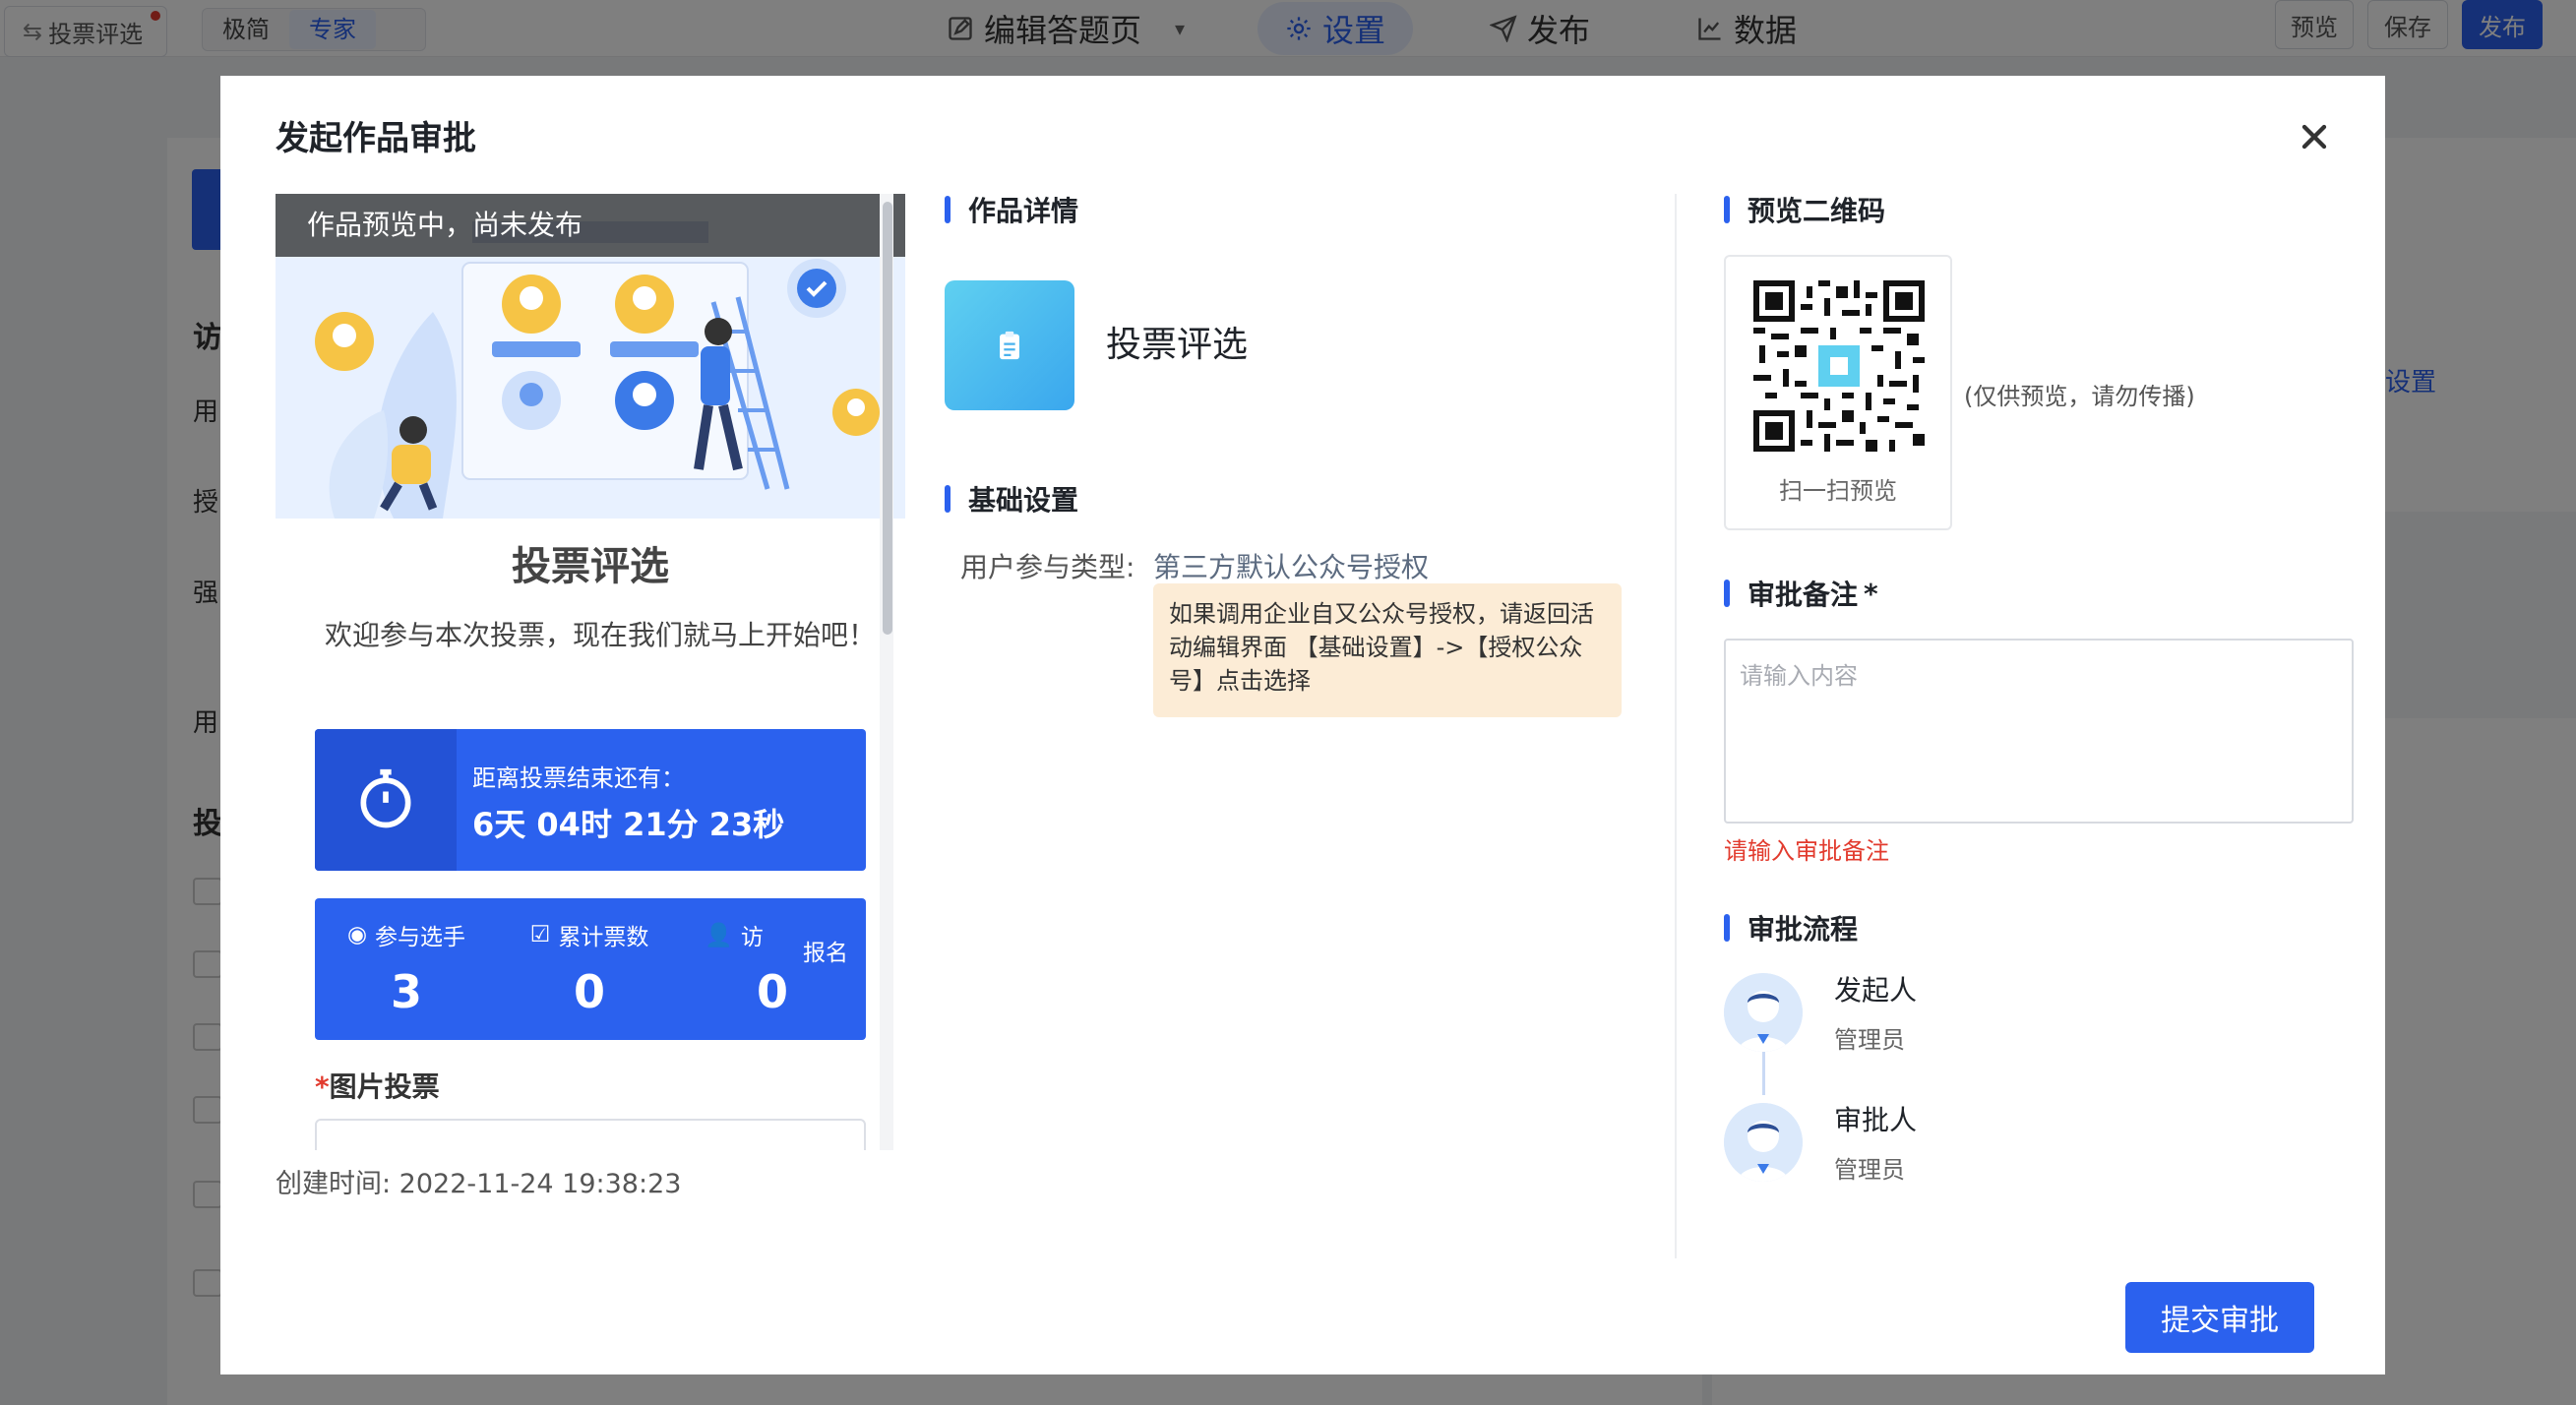 The height and width of the screenshot is (1405, 2576). I want to click on countdown-card: 距离投票结束还有： 6天 04时 21分 23秒, so click(590, 800).